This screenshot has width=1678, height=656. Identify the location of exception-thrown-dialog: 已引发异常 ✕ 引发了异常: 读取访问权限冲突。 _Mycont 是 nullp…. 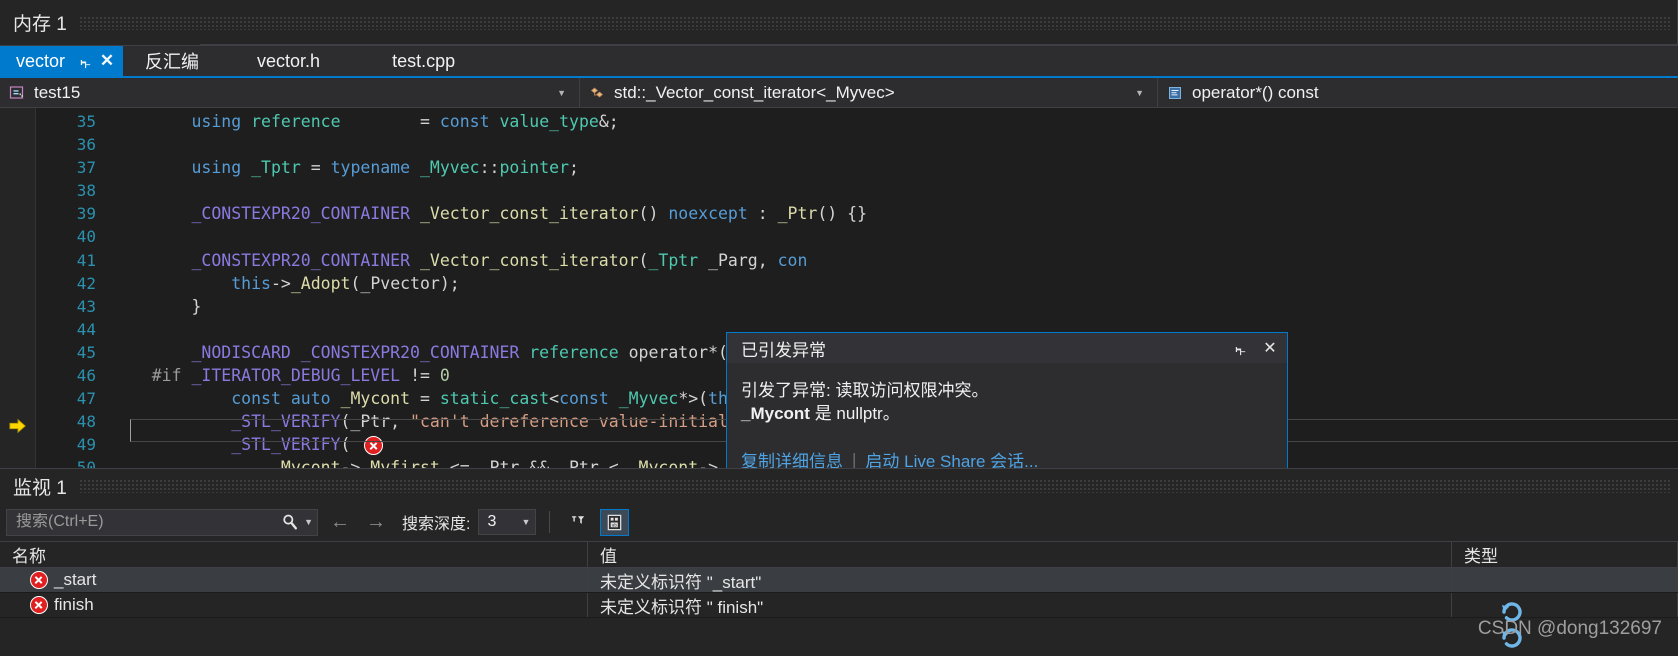
(1007, 400).